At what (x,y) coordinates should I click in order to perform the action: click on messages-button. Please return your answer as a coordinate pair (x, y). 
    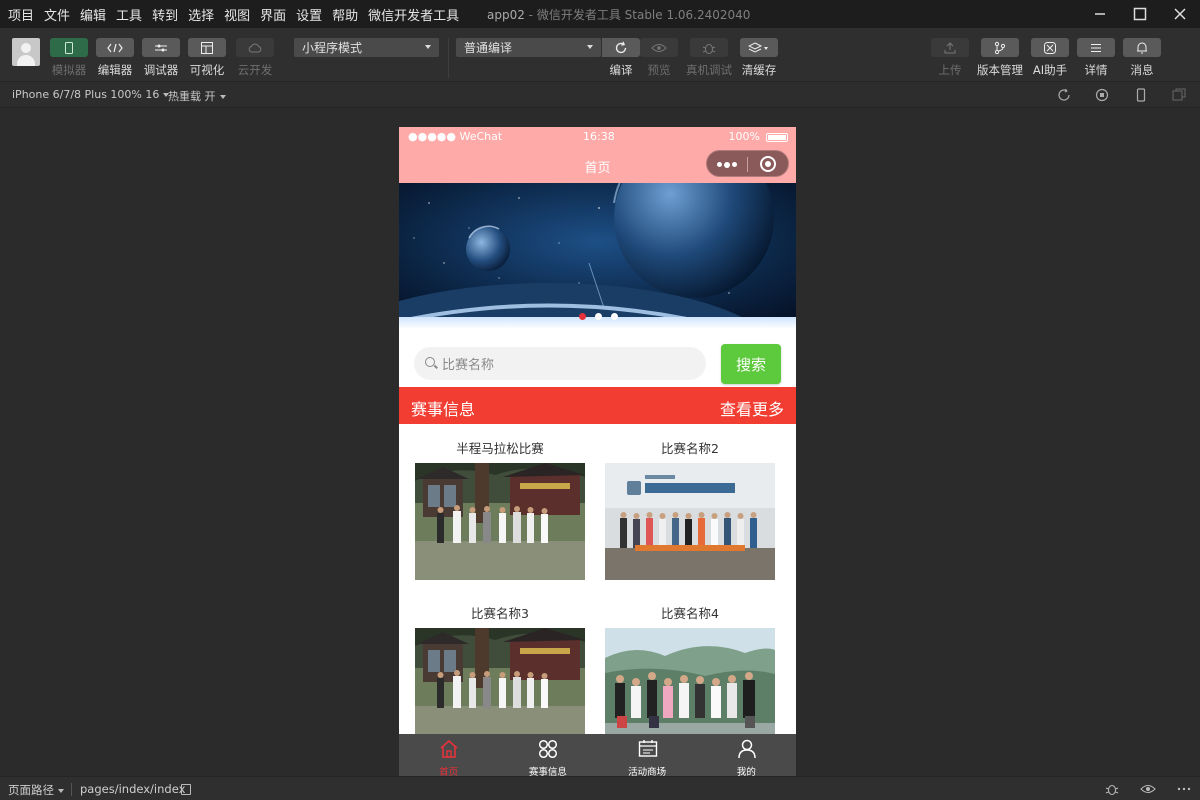
    Looking at the image, I should click on (1142, 47).